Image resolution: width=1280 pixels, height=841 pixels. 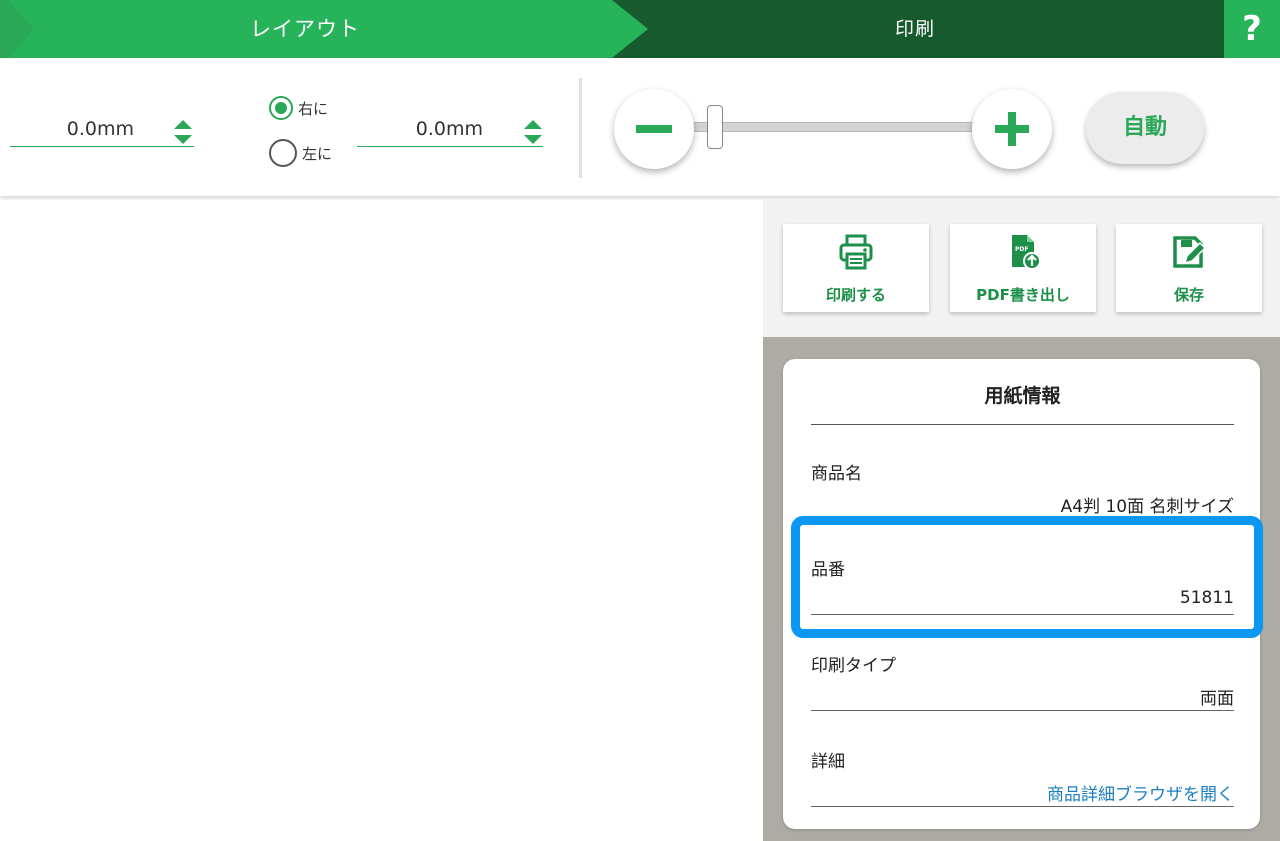 I want to click on info-row-product-number: 品番 51811, so click(x=1022, y=596).